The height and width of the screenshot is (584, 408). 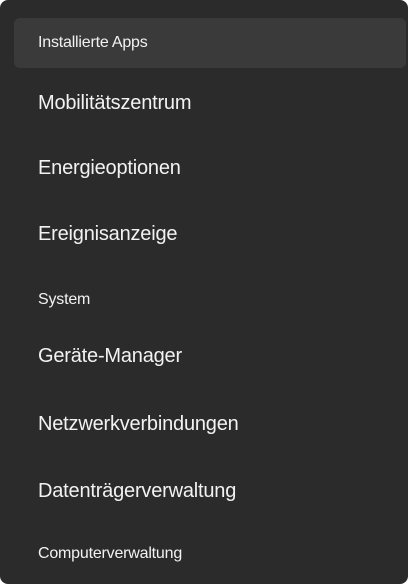 I want to click on menu-item-system: System, so click(x=210, y=300).